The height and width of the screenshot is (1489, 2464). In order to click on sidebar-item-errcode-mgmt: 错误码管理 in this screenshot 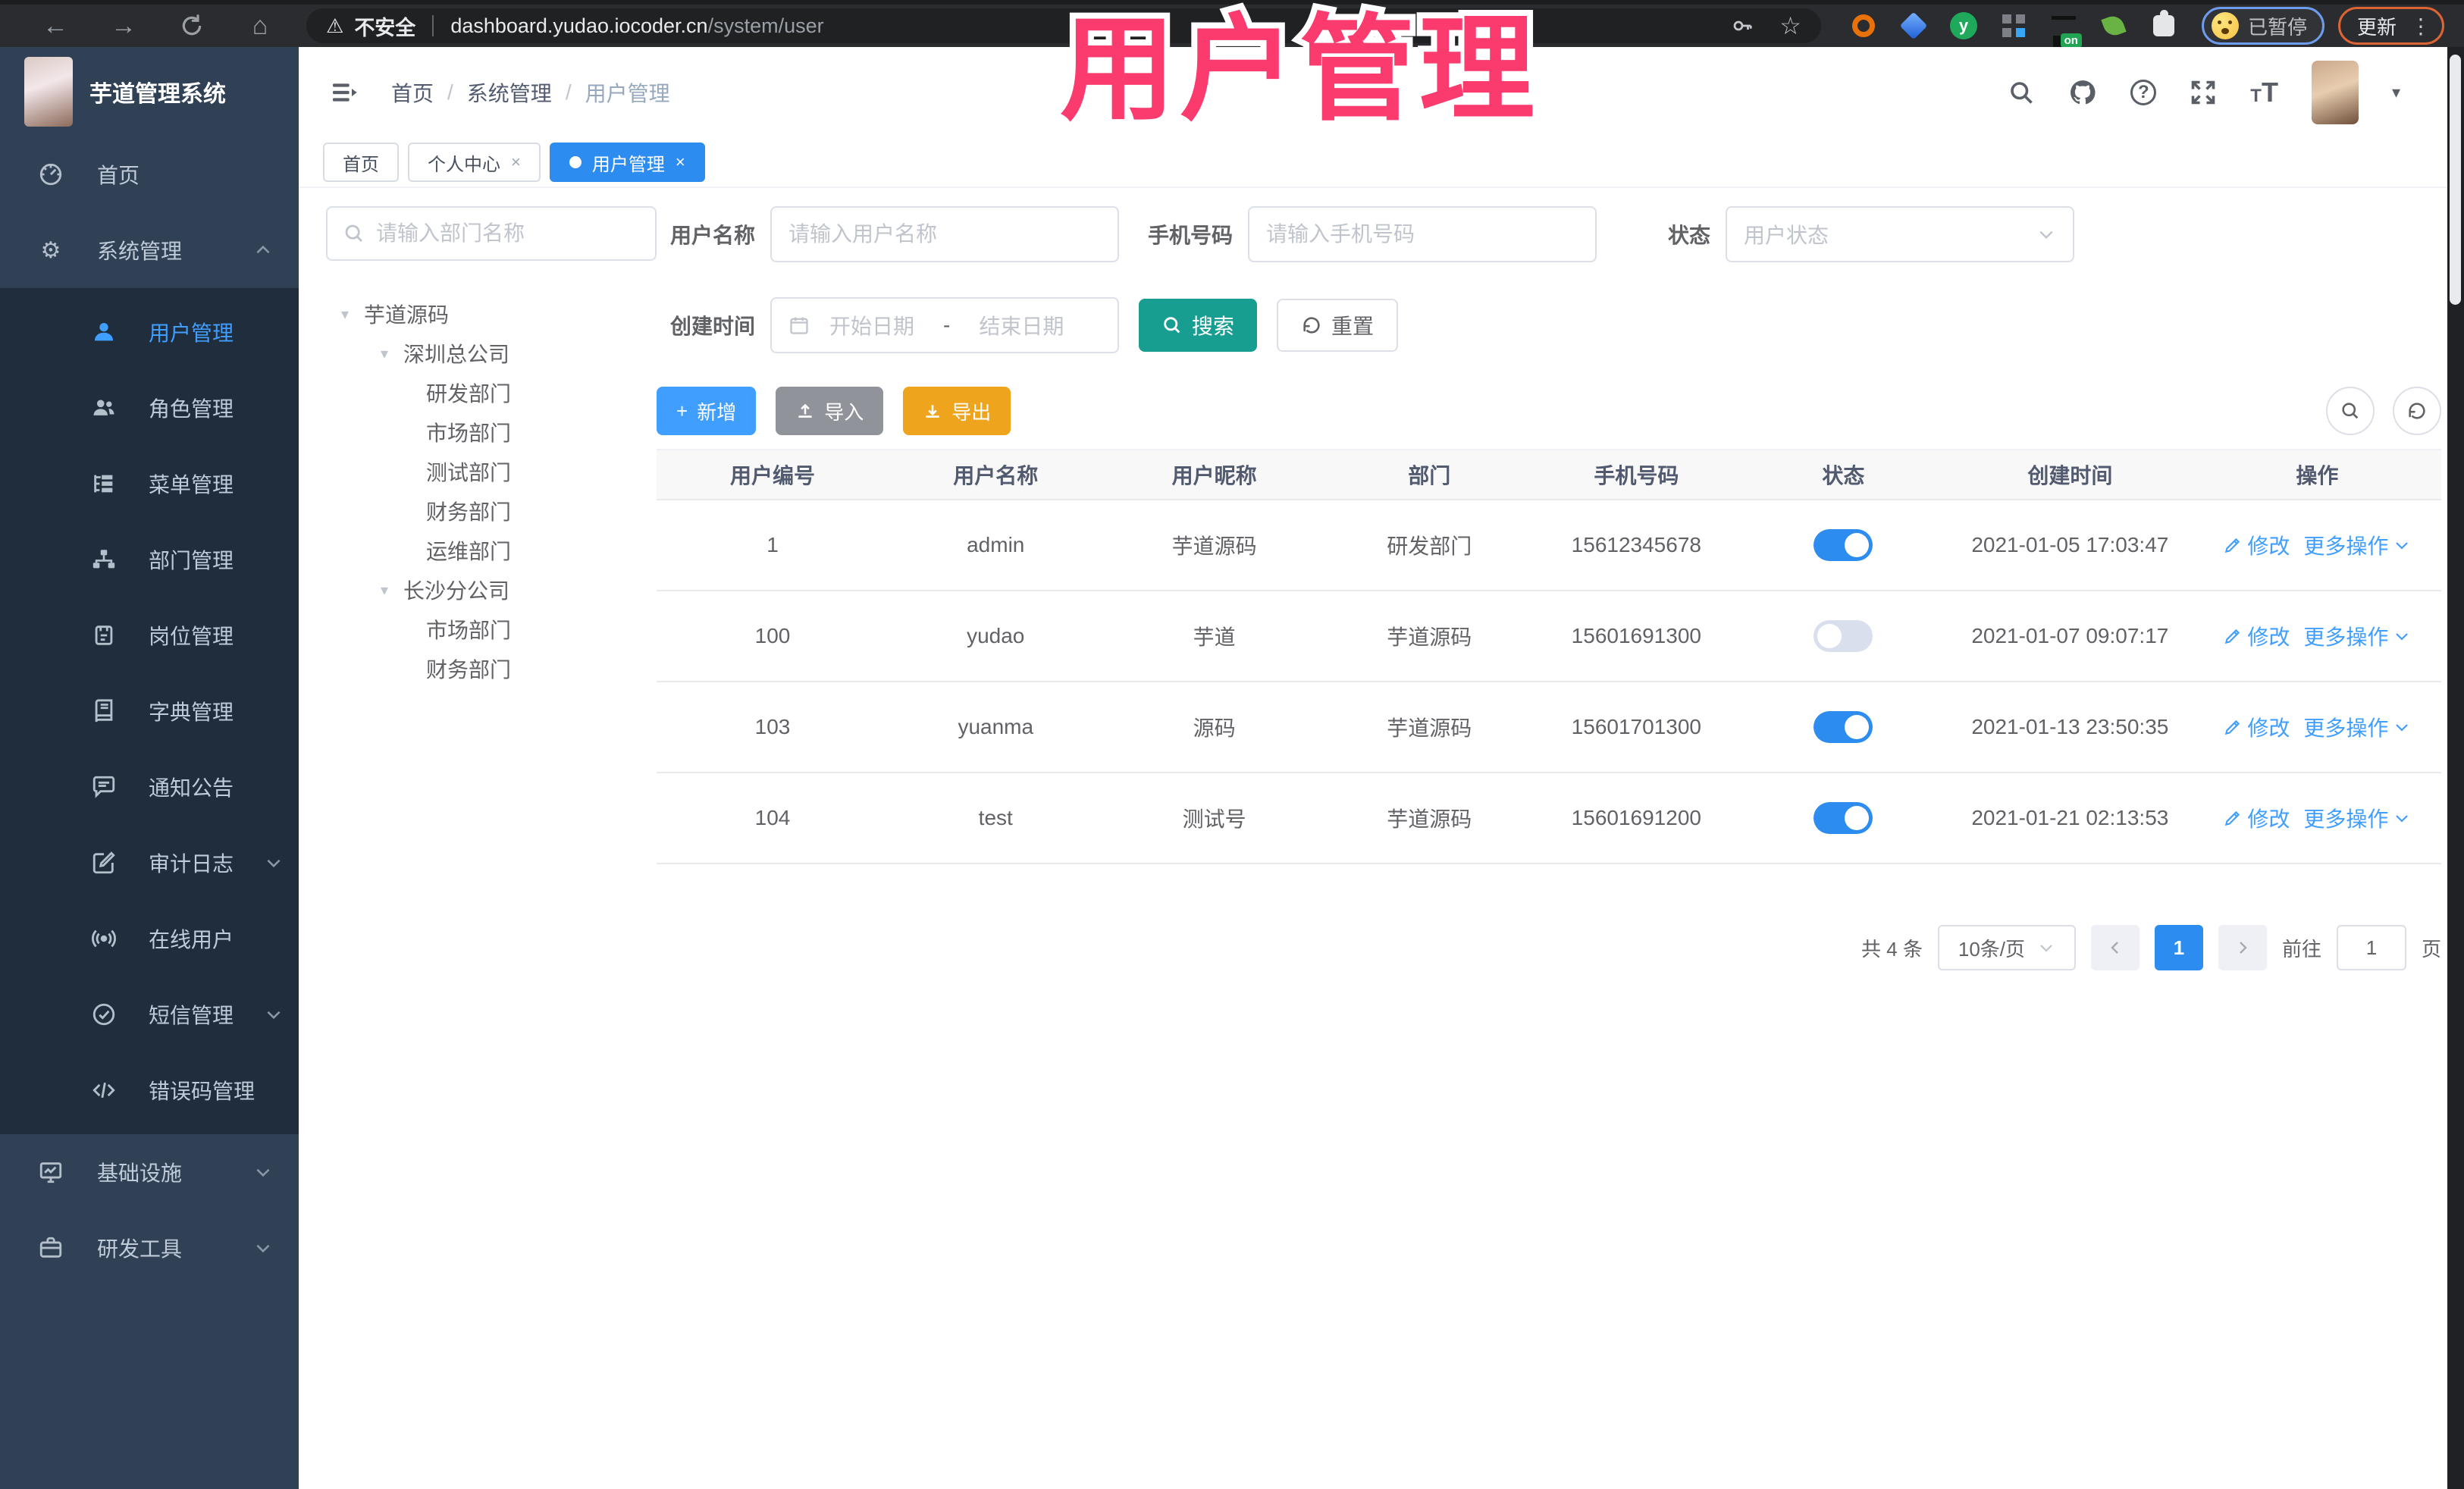, I will do `click(150, 1090)`.